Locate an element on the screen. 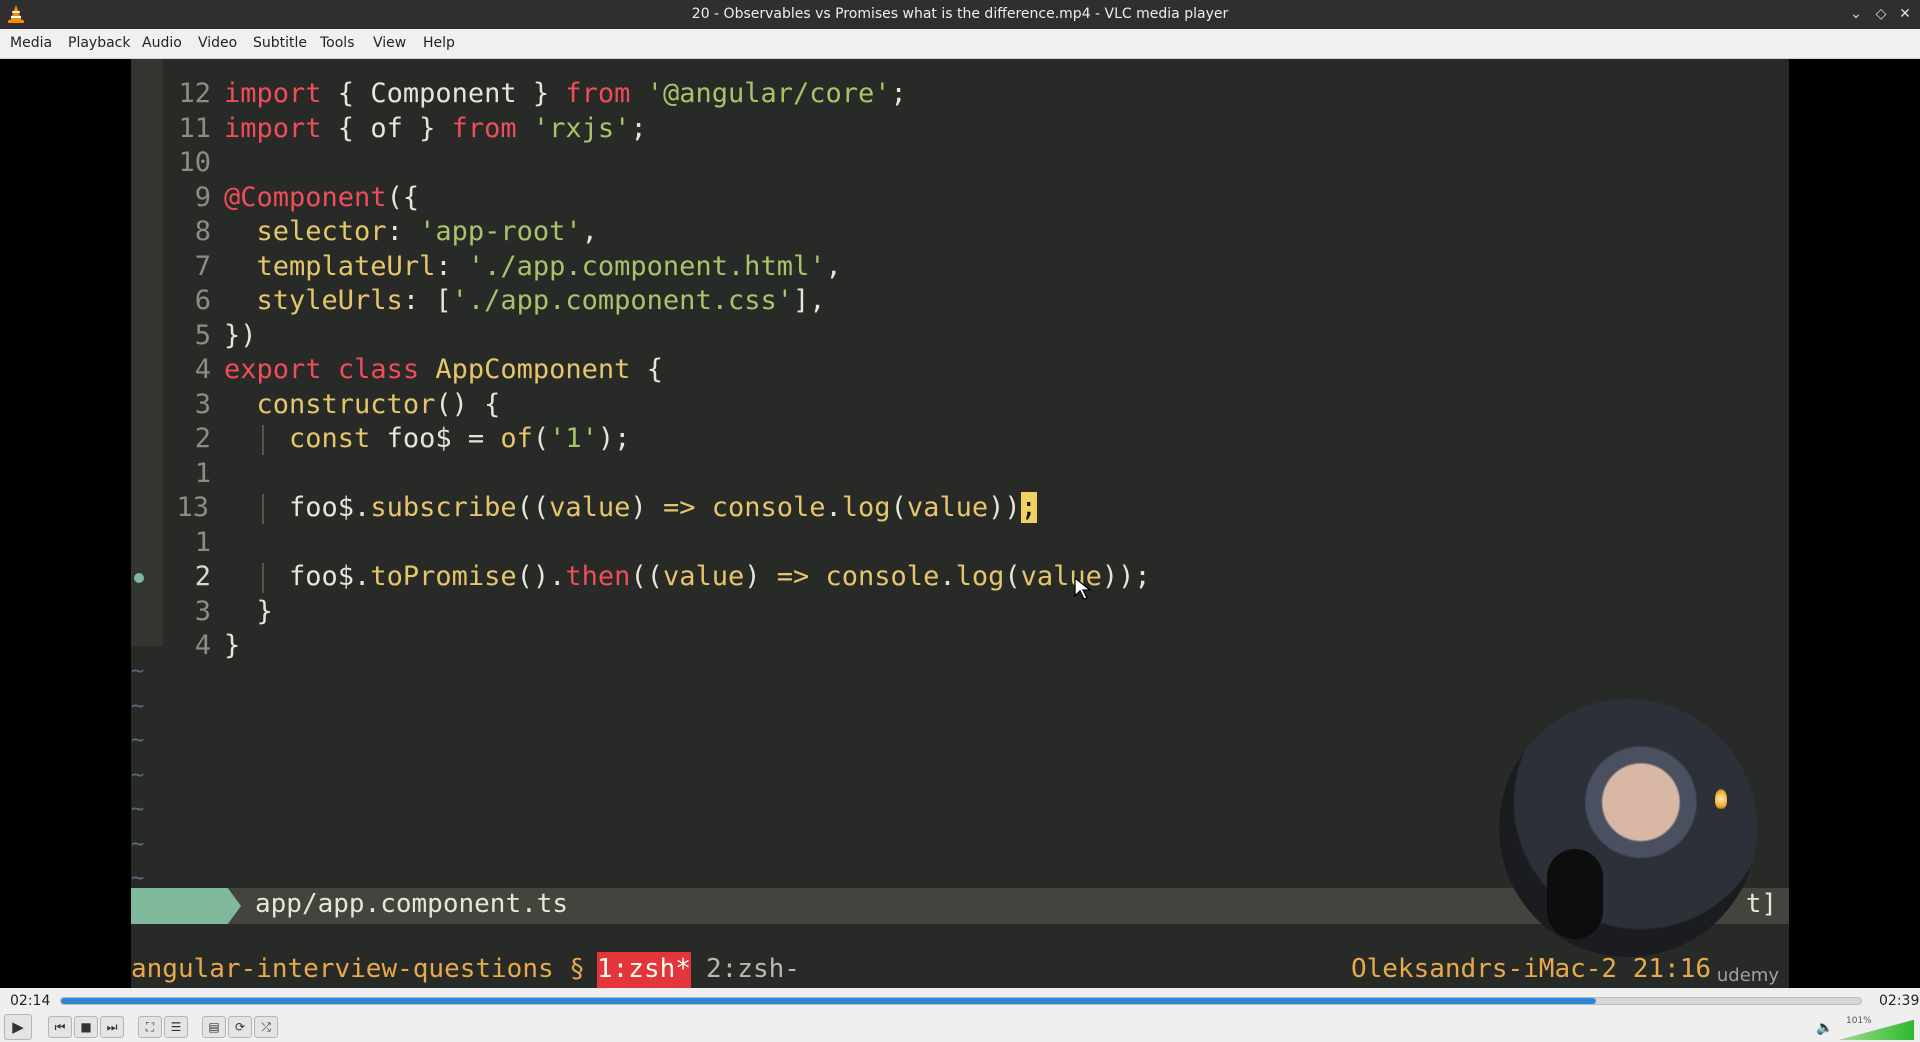 This screenshot has height=1042, width=1920. tmux-host-clock: Oleksandrs-iMac-2 21:16 is located at coordinates (1530, 969).